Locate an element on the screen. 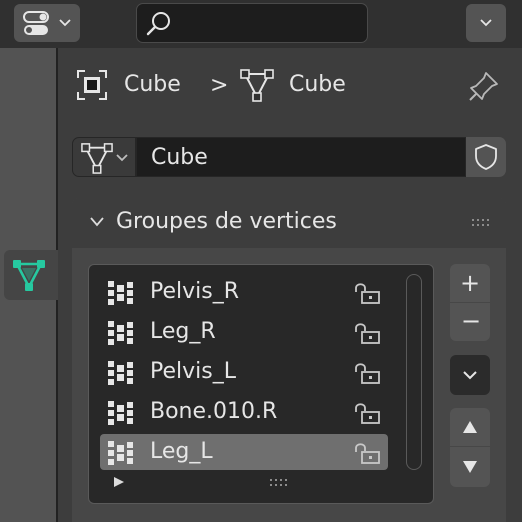 The image size is (522, 522). mesh-name-value: Cube is located at coordinates (179, 157).